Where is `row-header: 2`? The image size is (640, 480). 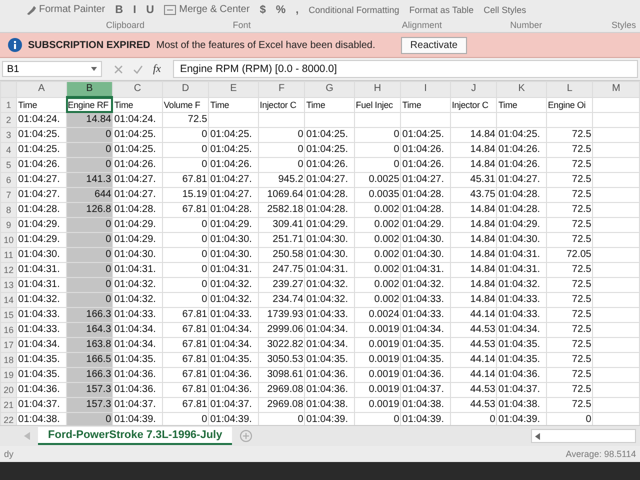
row-header: 2 is located at coordinates (8, 120).